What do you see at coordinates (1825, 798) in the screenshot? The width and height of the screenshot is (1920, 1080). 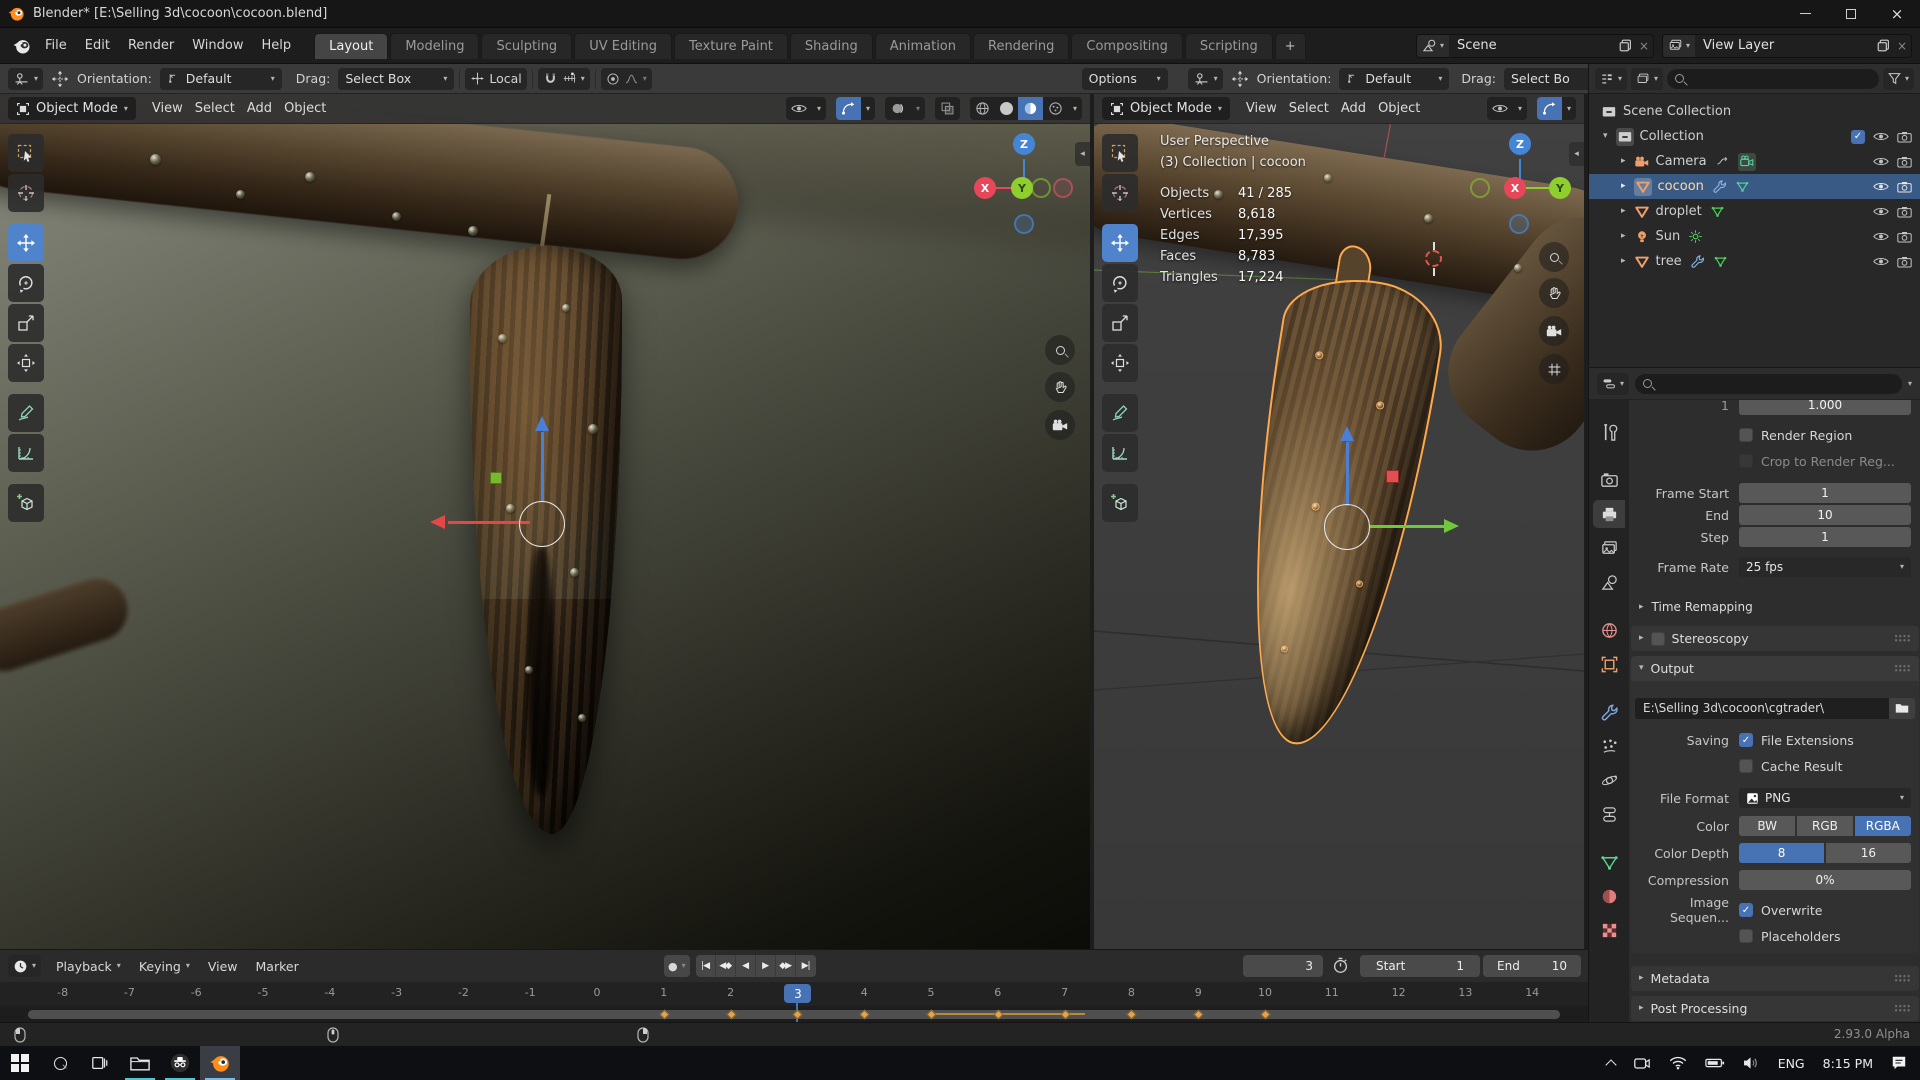 I see `file-format-dropdown: PNG ▾` at bounding box center [1825, 798].